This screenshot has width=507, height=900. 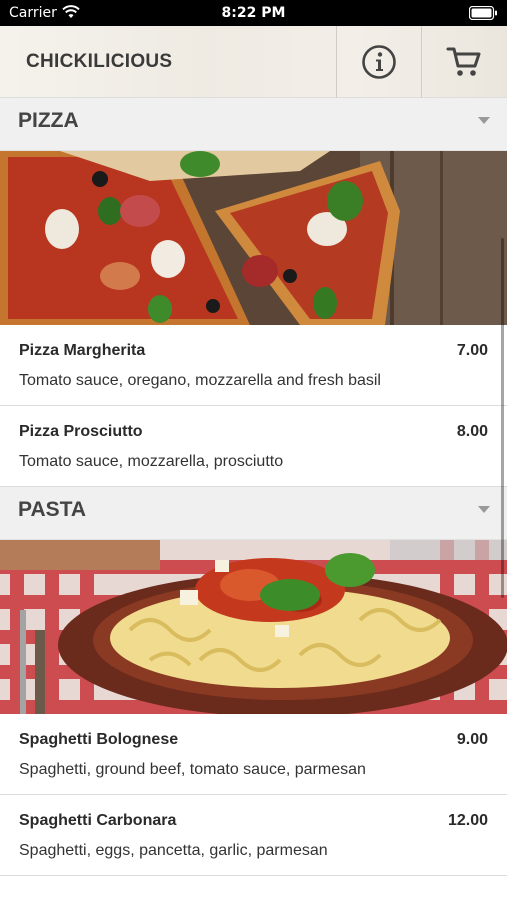 I want to click on battery-icon, so click(x=483, y=13).